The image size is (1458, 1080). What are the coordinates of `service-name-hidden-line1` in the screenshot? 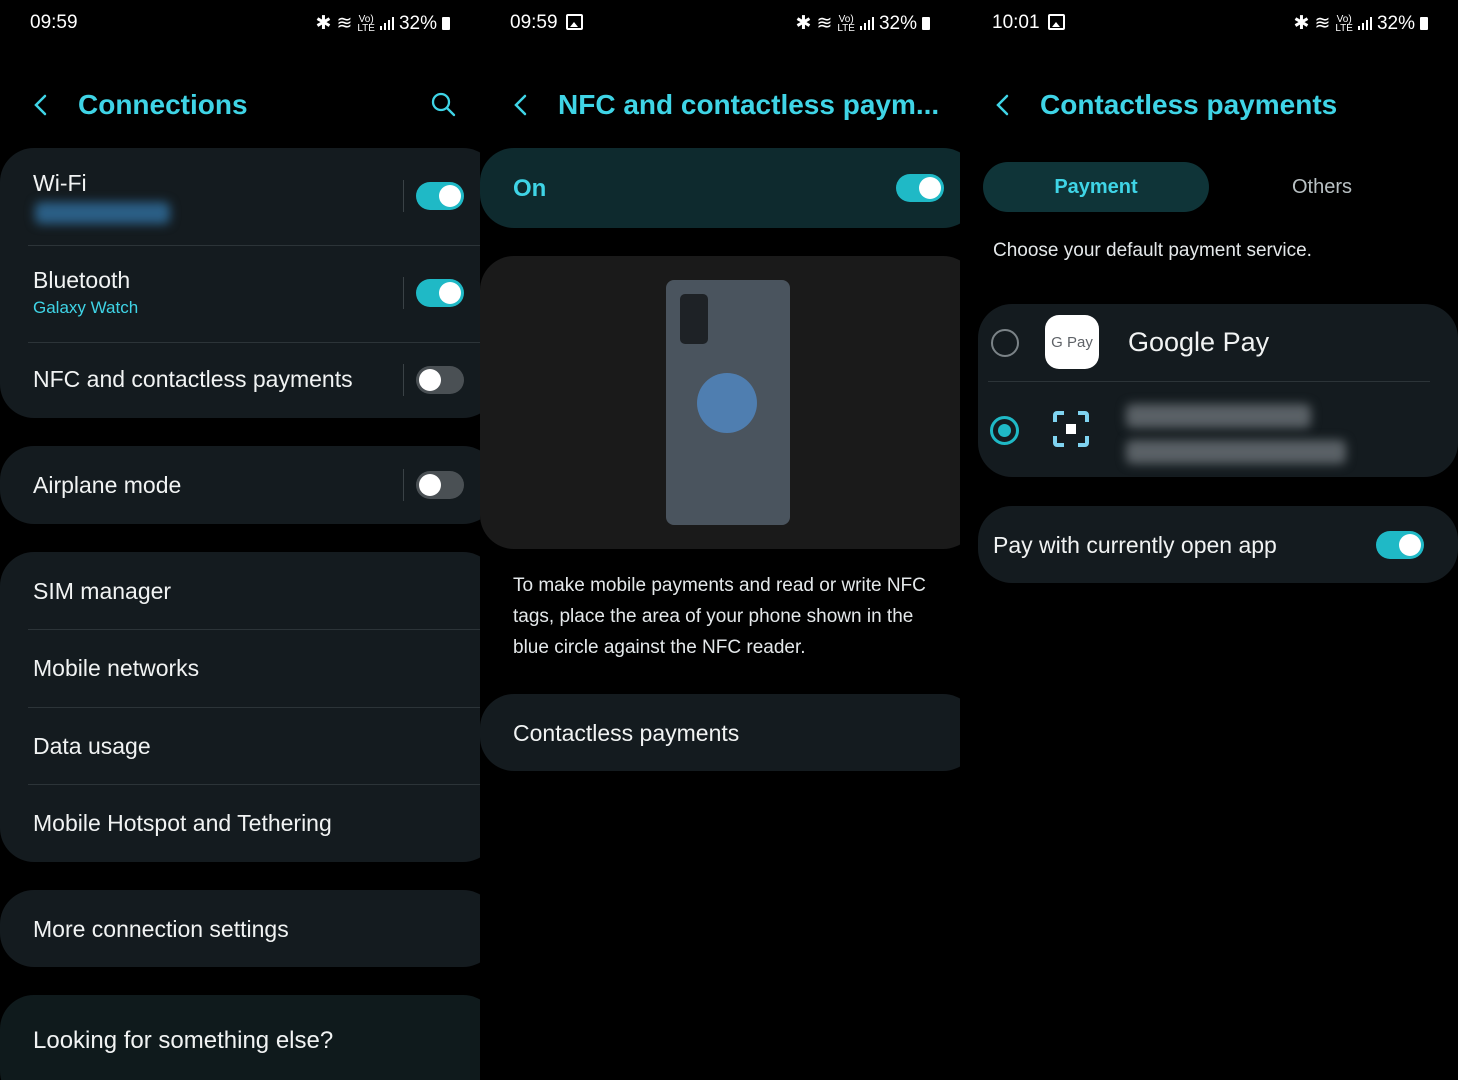 It's located at (1218, 416).